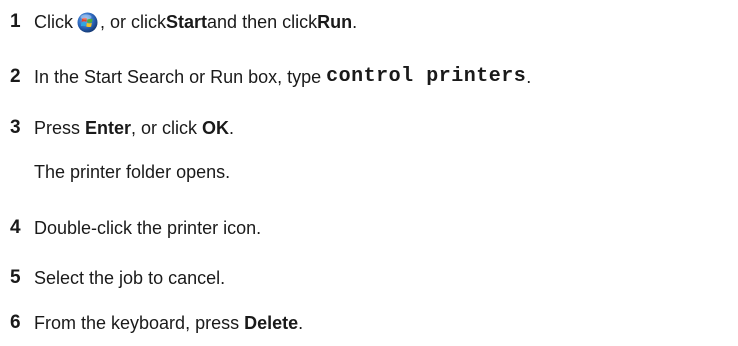  What do you see at coordinates (15, 21) in the screenshot?
I see `step-number: 1` at bounding box center [15, 21].